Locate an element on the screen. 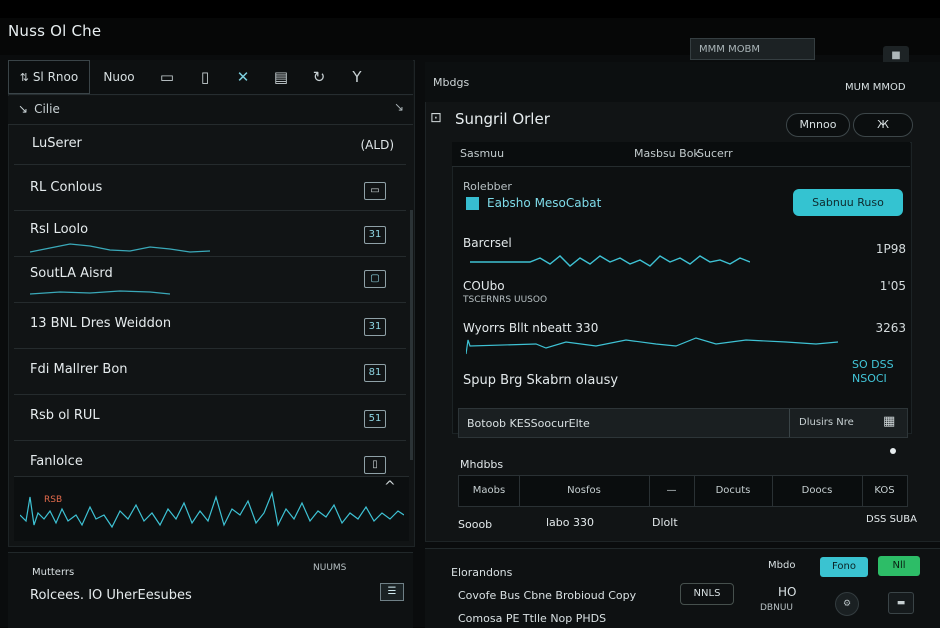  bottom-row-1: Covofe Bus Cbne Brobioud Copy is located at coordinates (547, 595).